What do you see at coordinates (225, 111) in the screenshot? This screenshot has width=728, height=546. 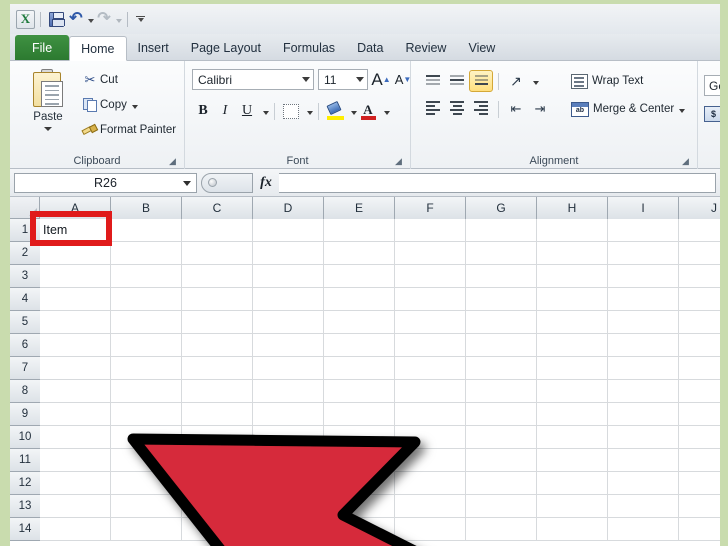 I see `italic-button: I` at bounding box center [225, 111].